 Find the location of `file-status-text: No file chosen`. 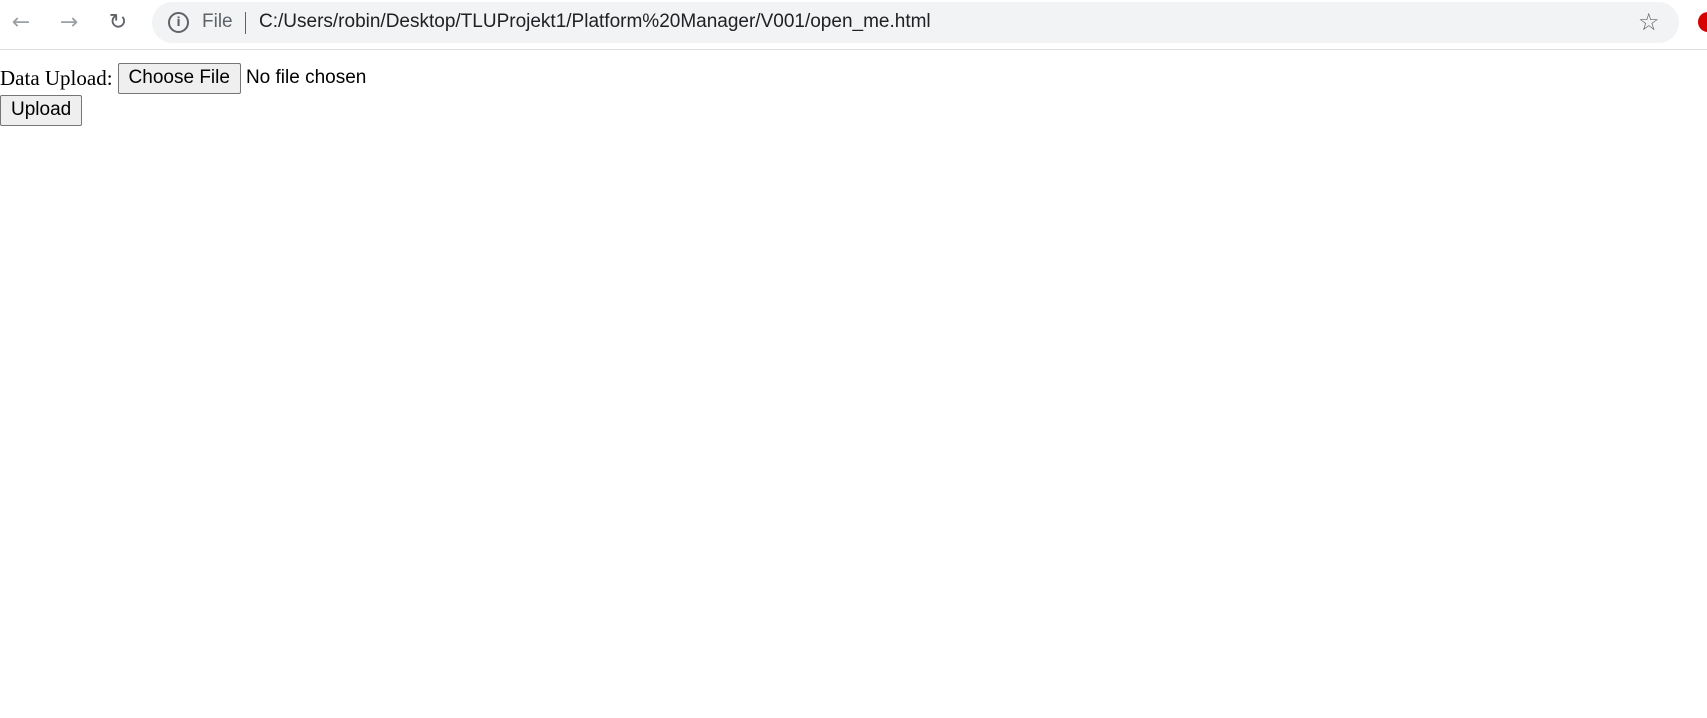

file-status-text: No file chosen is located at coordinates (306, 77).